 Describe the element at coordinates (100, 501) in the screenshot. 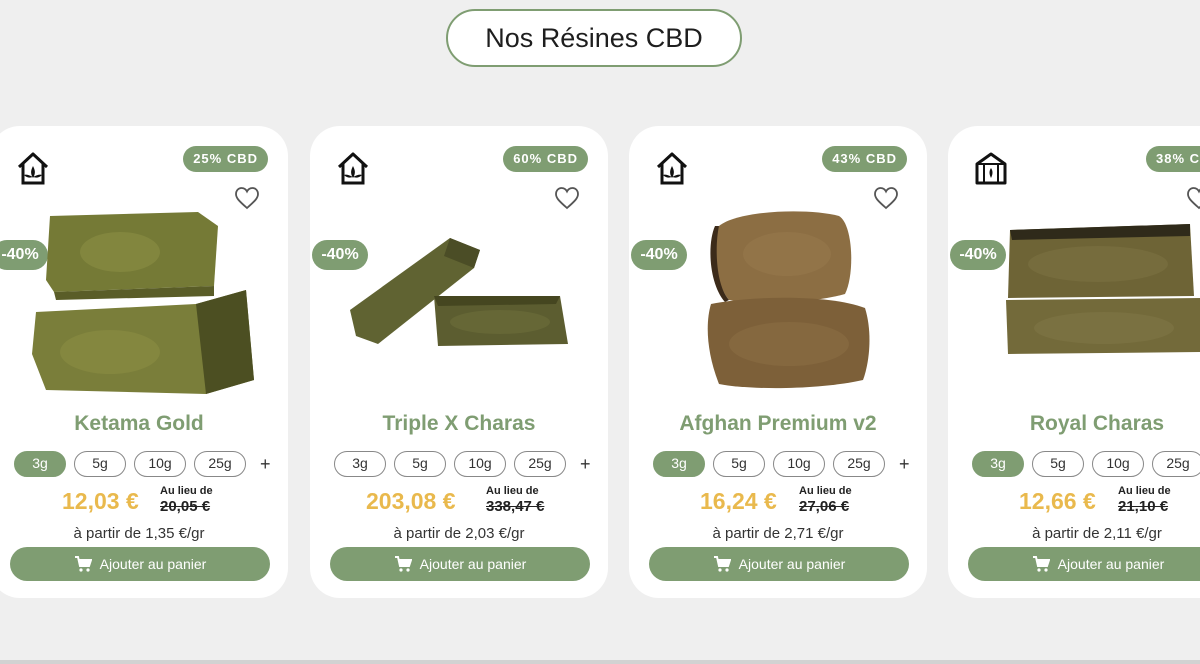

I see `sale-price: 12,03 €` at that location.